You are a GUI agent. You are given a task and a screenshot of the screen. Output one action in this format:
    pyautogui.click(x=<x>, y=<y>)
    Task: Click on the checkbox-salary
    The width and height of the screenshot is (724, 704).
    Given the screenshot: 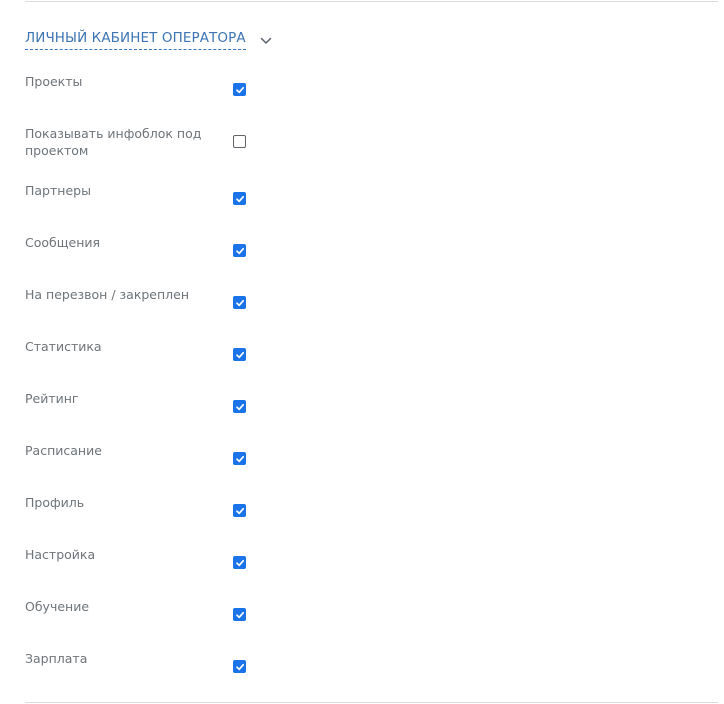 What is the action you would take?
    pyautogui.click(x=239, y=666)
    